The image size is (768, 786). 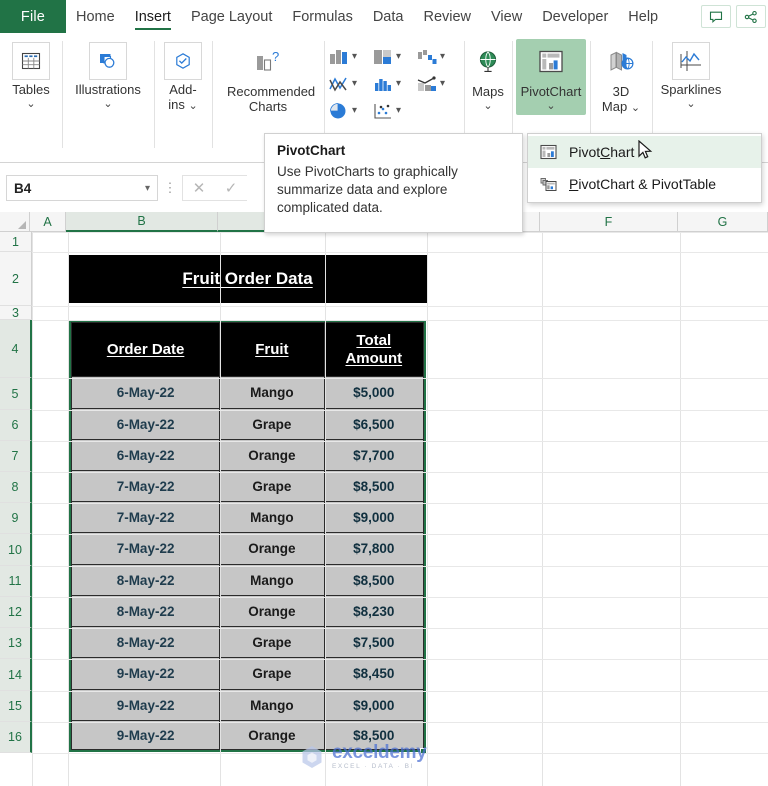 What do you see at coordinates (373, 455) in the screenshot?
I see `table-cell-amount: $7,700` at bounding box center [373, 455].